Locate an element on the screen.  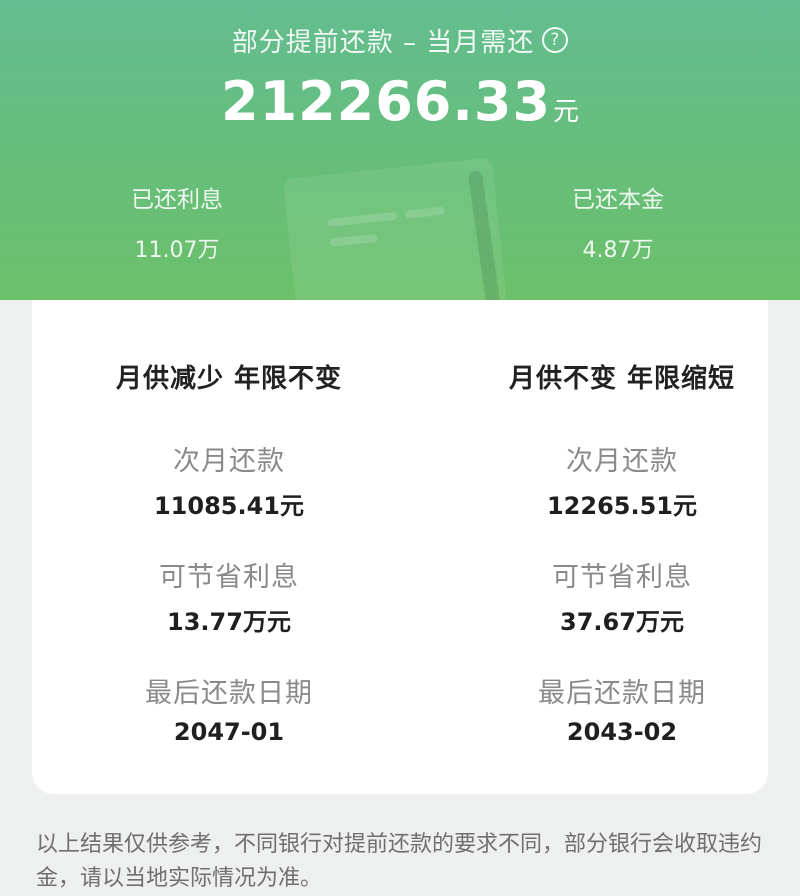
interest-saved-value: 37.67万元 is located at coordinates (622, 622).